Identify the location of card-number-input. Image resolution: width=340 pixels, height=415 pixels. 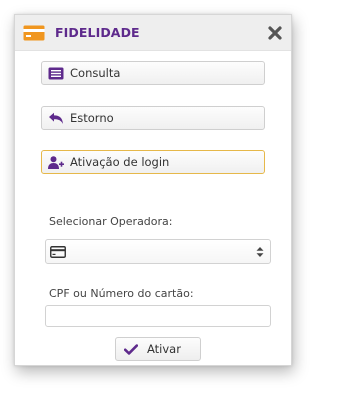
(158, 316).